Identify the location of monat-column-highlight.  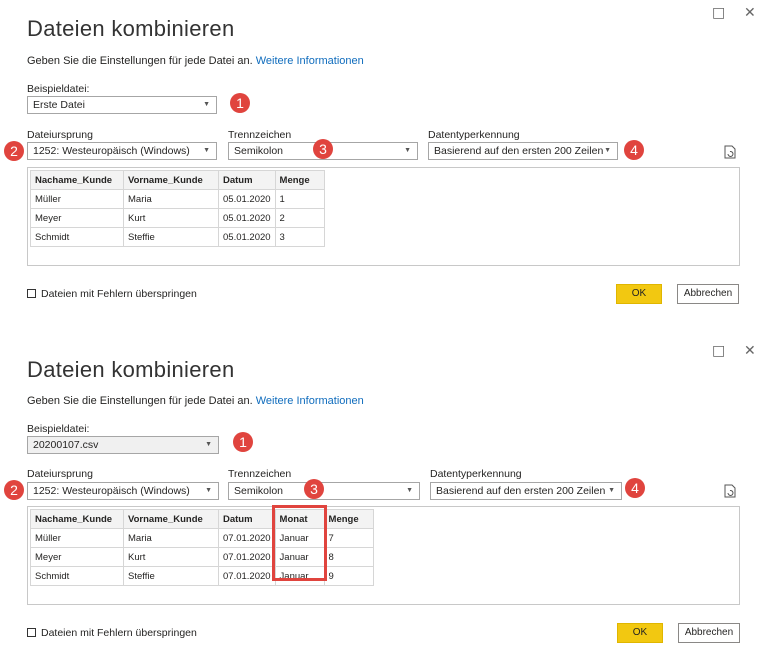
(299, 543).